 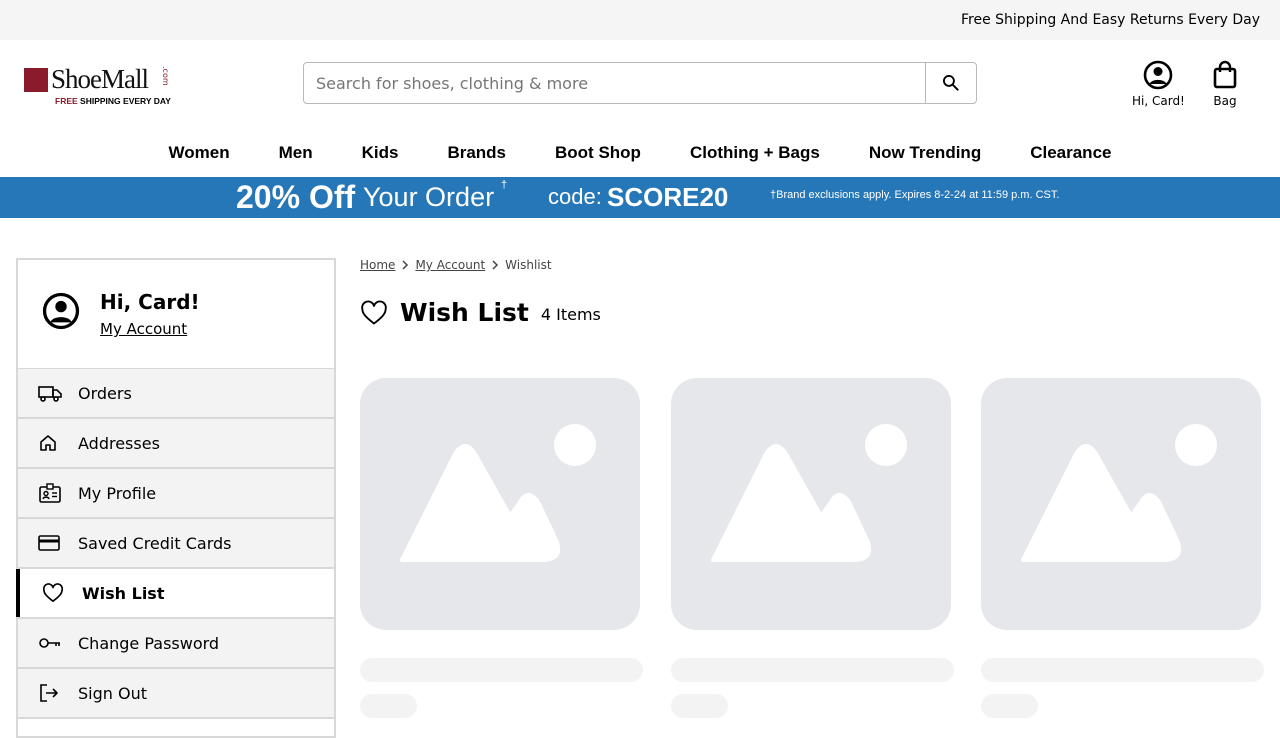 I want to click on my-account-link: My Account, so click(x=143, y=329).